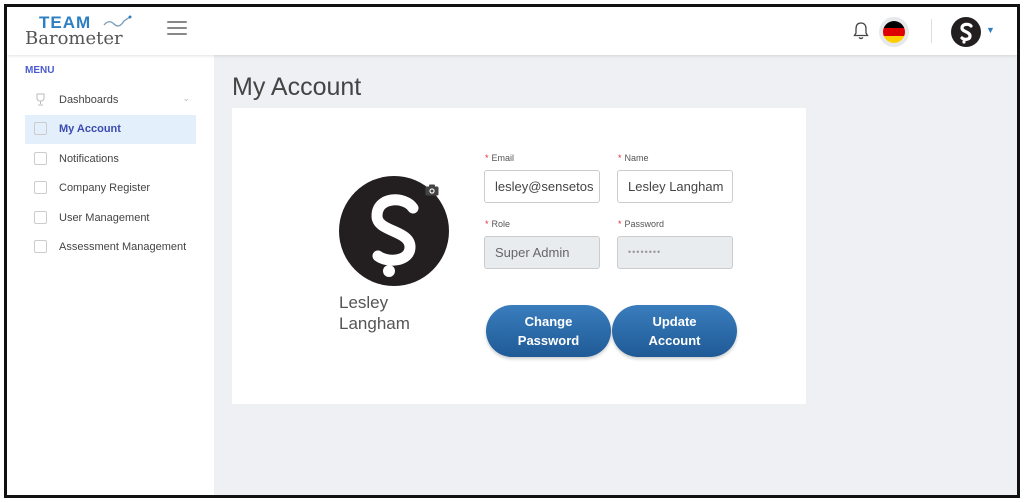 This screenshot has width=1024, height=503. I want to click on sidebar-item-user-management: User Management, so click(110, 218).